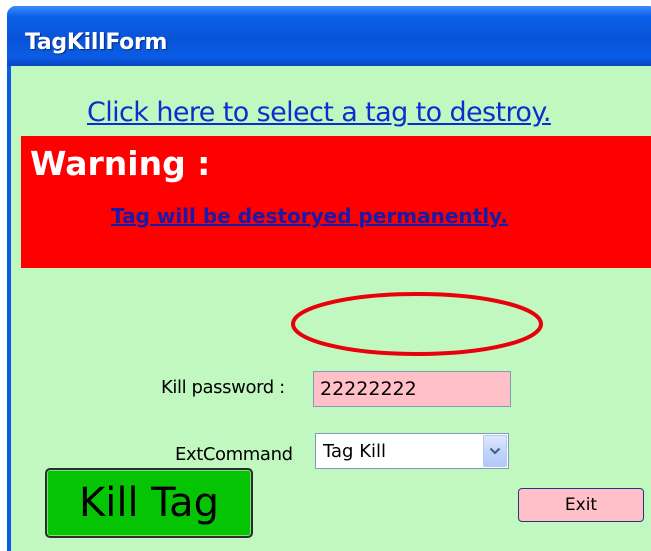  What do you see at coordinates (581, 505) in the screenshot?
I see `exit-button: Exit` at bounding box center [581, 505].